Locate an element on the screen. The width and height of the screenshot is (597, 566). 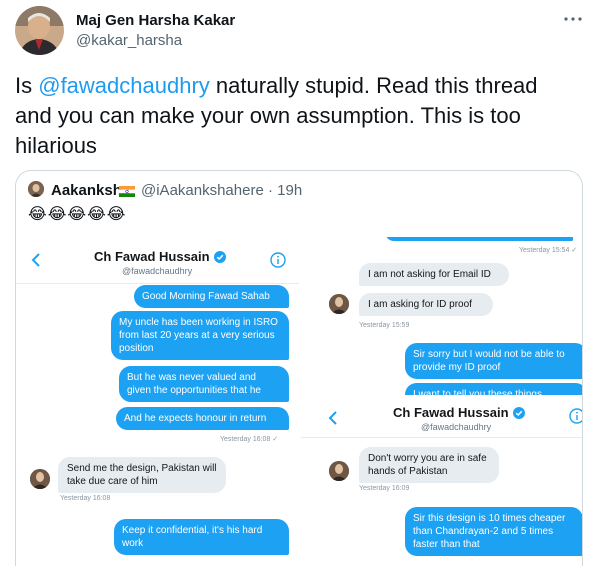
message-bubble: I am not asking for Email ID is located at coordinates (434, 274).